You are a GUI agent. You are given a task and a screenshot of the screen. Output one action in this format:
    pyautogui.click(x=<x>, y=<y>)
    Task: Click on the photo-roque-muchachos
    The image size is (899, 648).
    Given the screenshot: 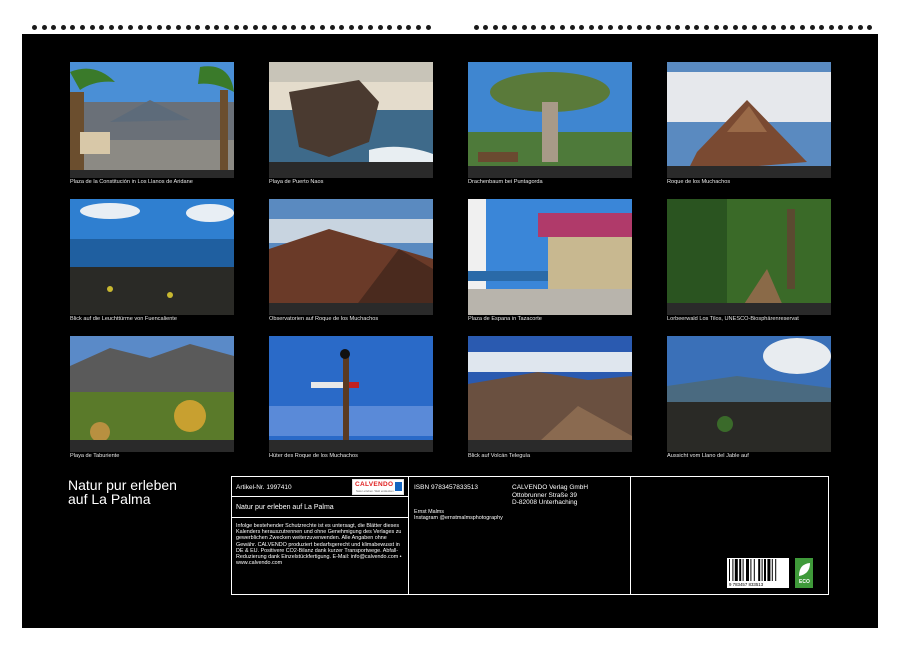 What is the action you would take?
    pyautogui.click(x=749, y=120)
    